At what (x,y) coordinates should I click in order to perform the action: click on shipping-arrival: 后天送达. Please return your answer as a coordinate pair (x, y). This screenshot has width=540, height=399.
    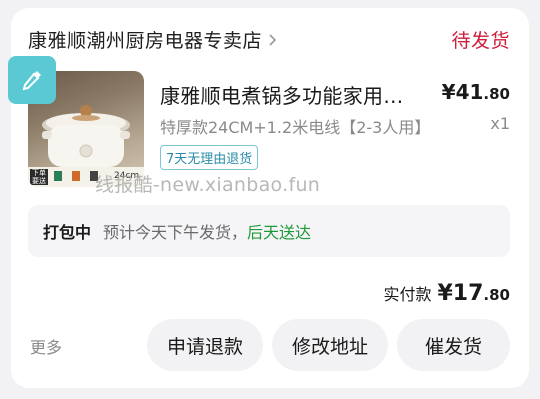
    Looking at the image, I should click on (279, 232).